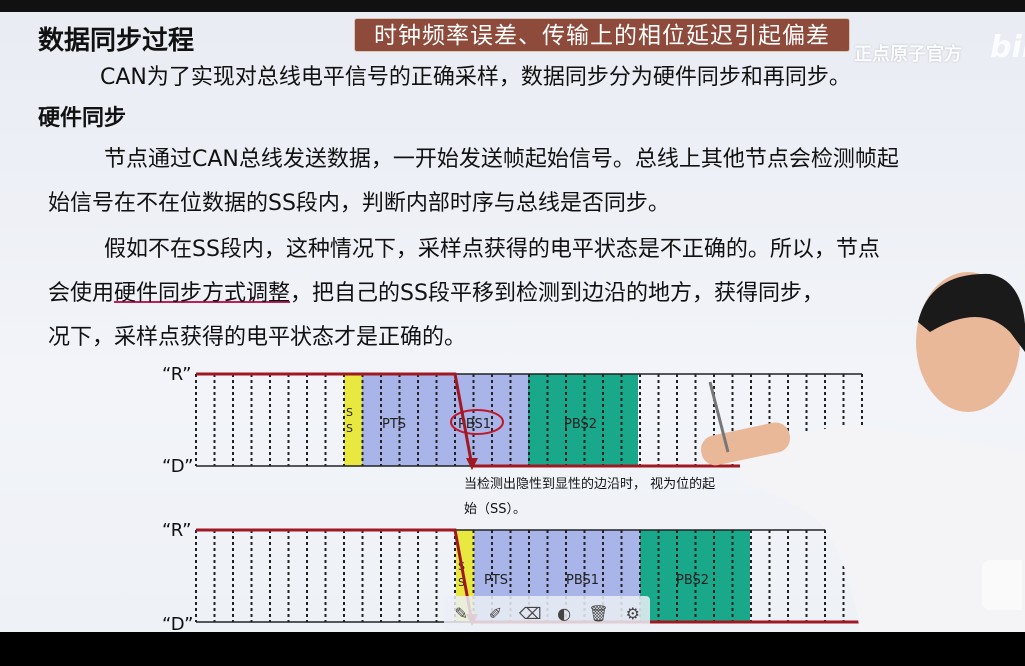 This screenshot has width=1025, height=666. Describe the element at coordinates (353, 420) in the screenshot. I see `top-ss-segment` at that location.